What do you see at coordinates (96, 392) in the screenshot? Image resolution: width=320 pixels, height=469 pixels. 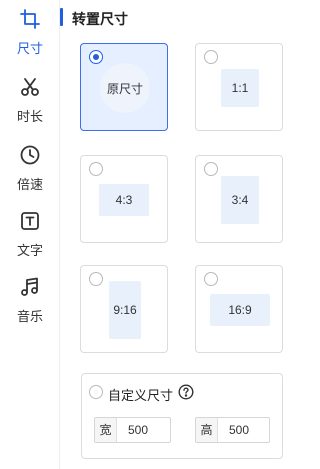 I see `custom-size-radio` at bounding box center [96, 392].